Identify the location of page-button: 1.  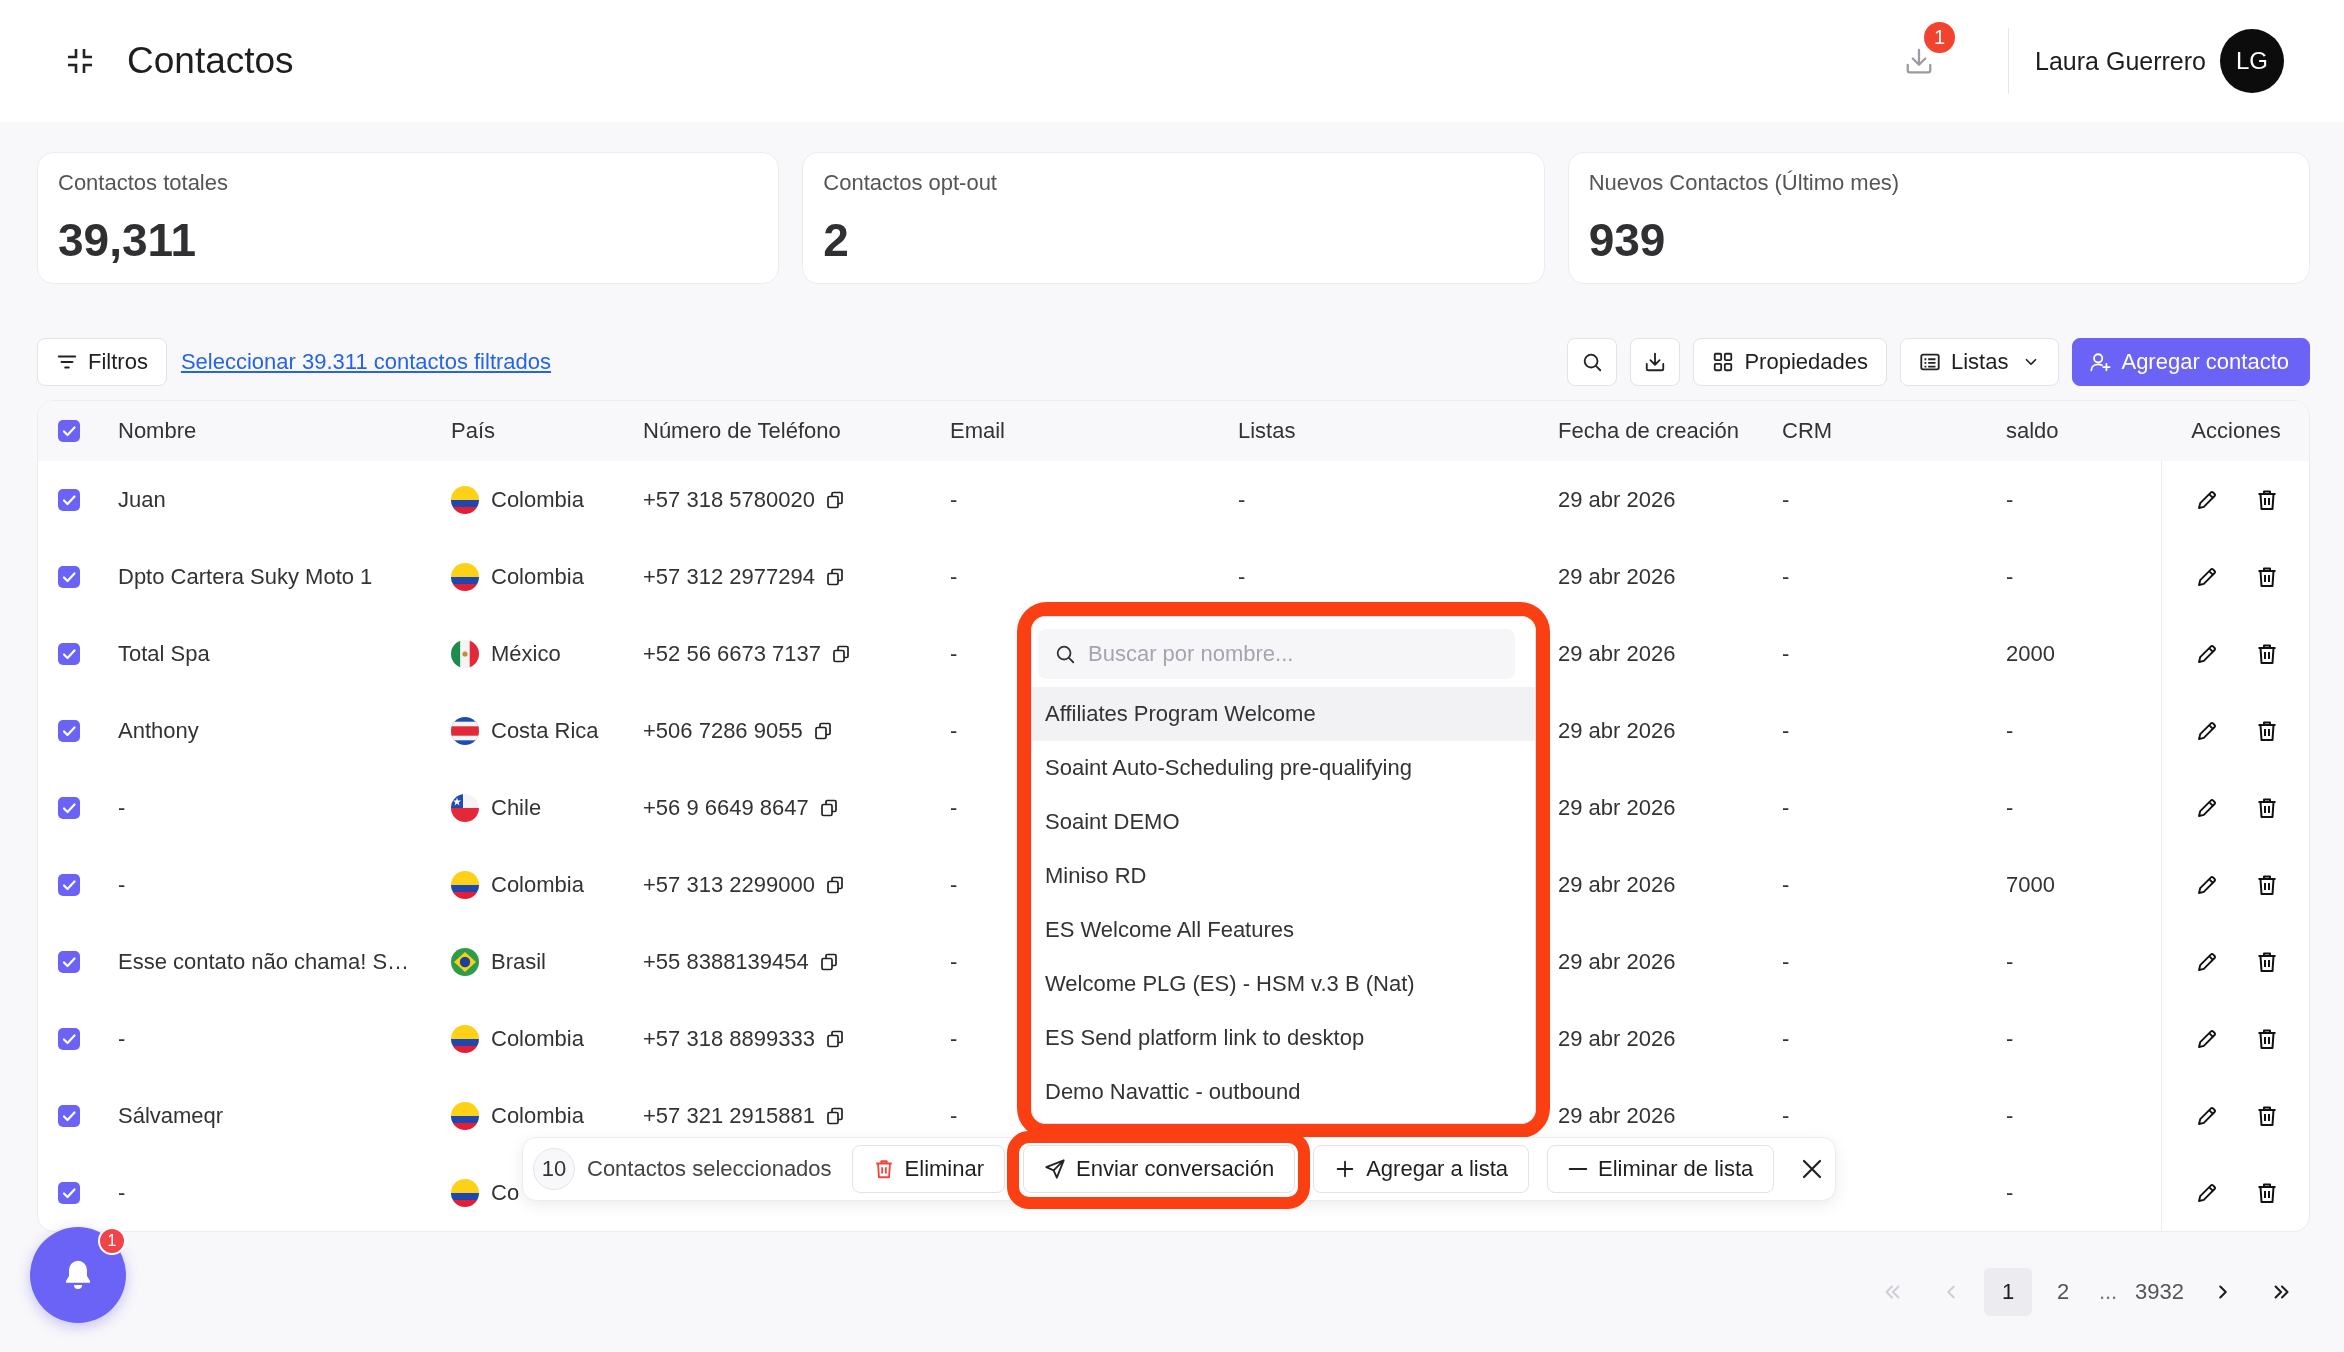
(2008, 1292).